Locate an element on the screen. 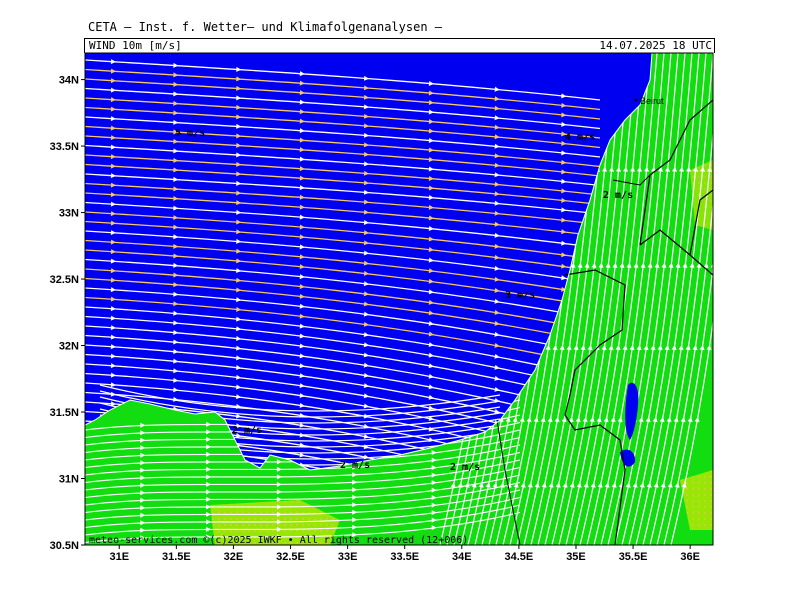 The height and width of the screenshot is (600, 800). lon-tick-label: 32E is located at coordinates (234, 557).